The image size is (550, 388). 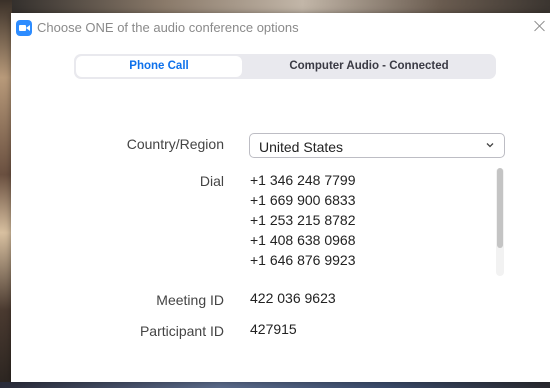 I want to click on meeting-id-value: 422 036 9623, so click(x=293, y=298).